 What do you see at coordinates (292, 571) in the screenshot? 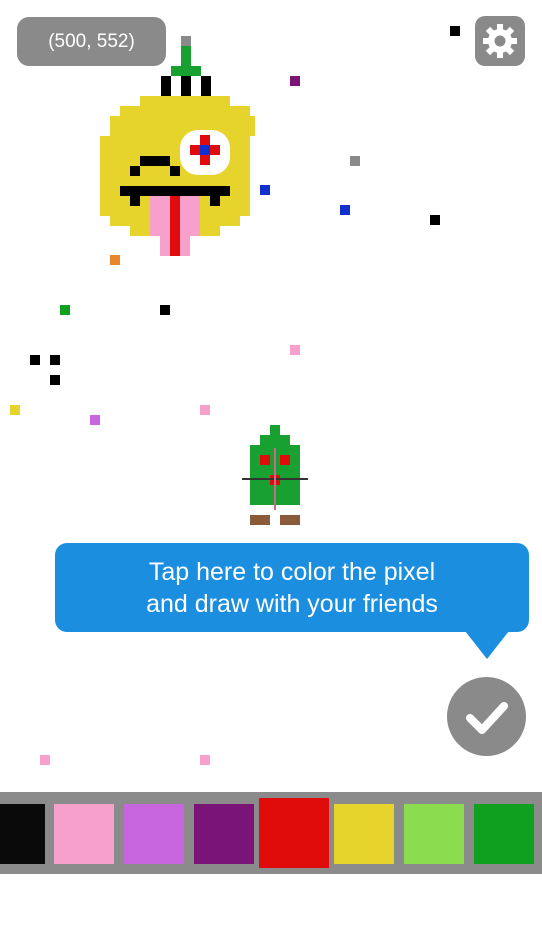
I see `tooltip-line-1: Tap here to color the pixel` at bounding box center [292, 571].